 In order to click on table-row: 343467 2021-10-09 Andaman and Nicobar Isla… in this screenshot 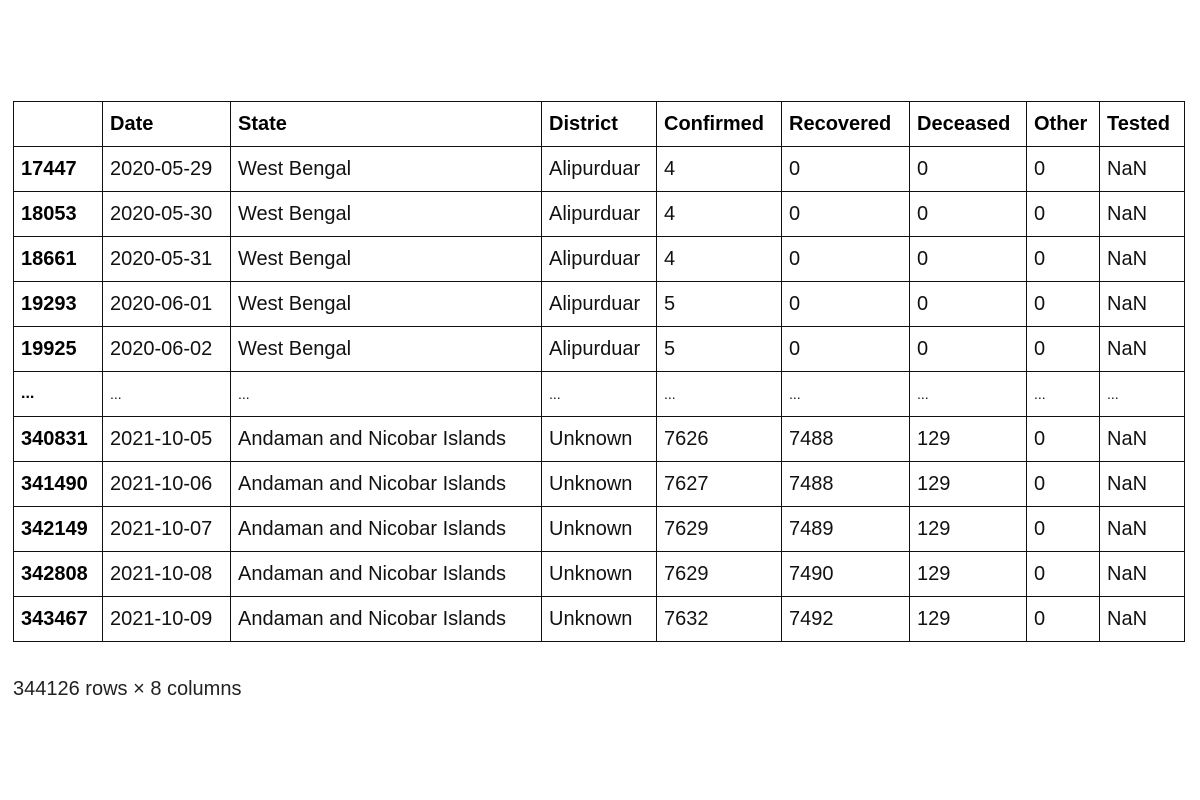, I will do `click(599, 619)`.